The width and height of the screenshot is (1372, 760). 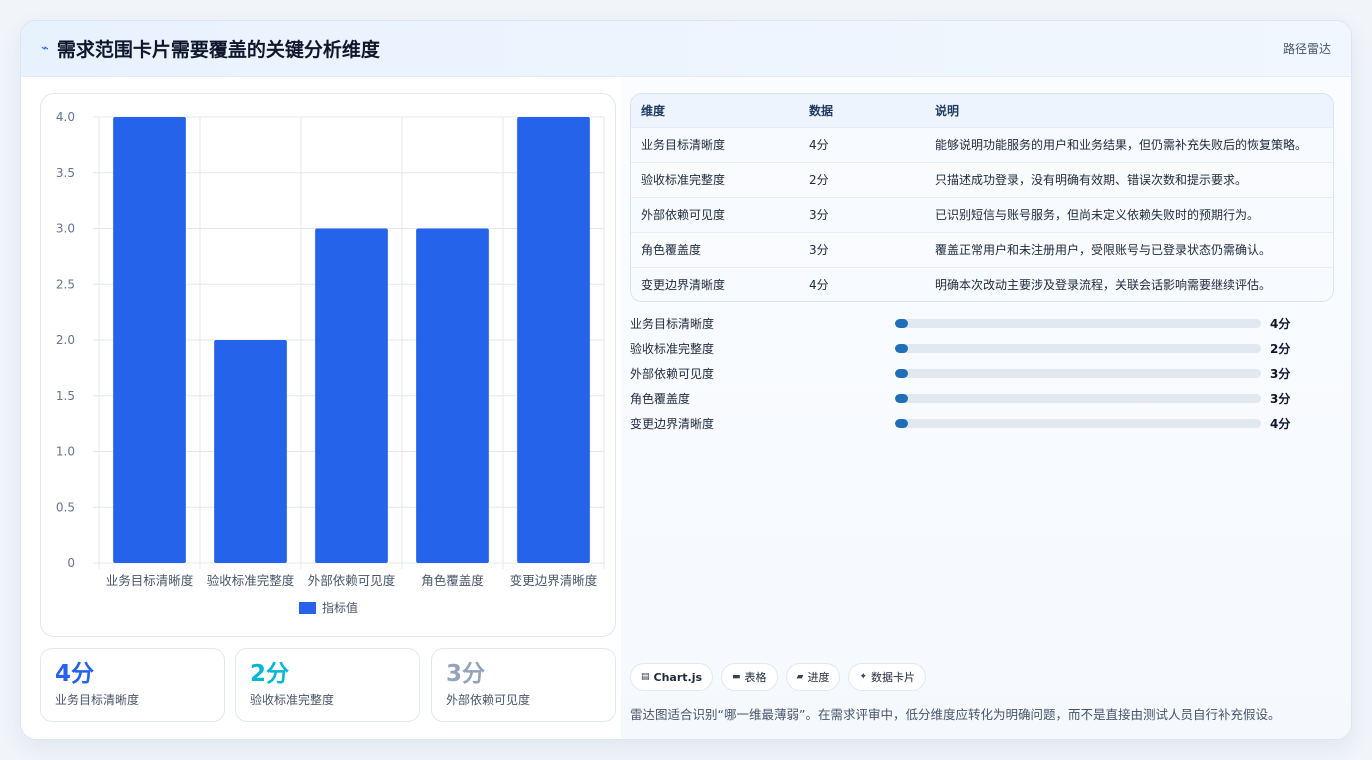 I want to click on legend-swatch, so click(x=307, y=608).